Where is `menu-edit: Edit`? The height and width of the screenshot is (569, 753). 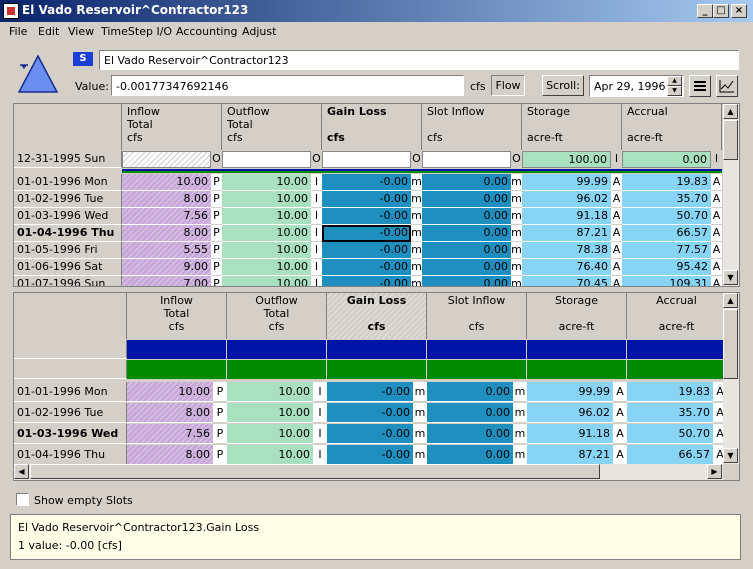
menu-edit: Edit is located at coordinates (48, 31).